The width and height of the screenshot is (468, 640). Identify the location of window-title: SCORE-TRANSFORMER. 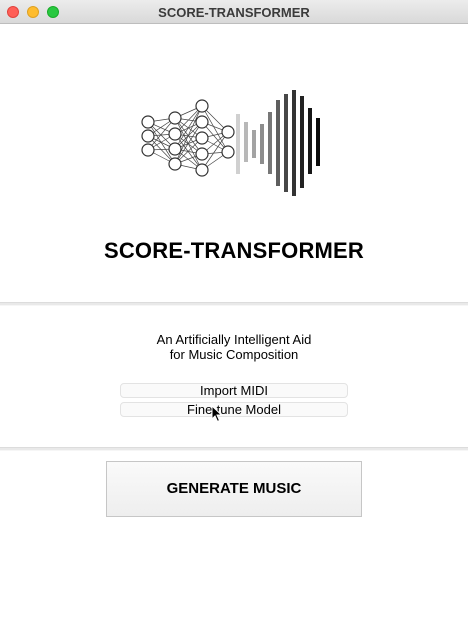
(234, 12).